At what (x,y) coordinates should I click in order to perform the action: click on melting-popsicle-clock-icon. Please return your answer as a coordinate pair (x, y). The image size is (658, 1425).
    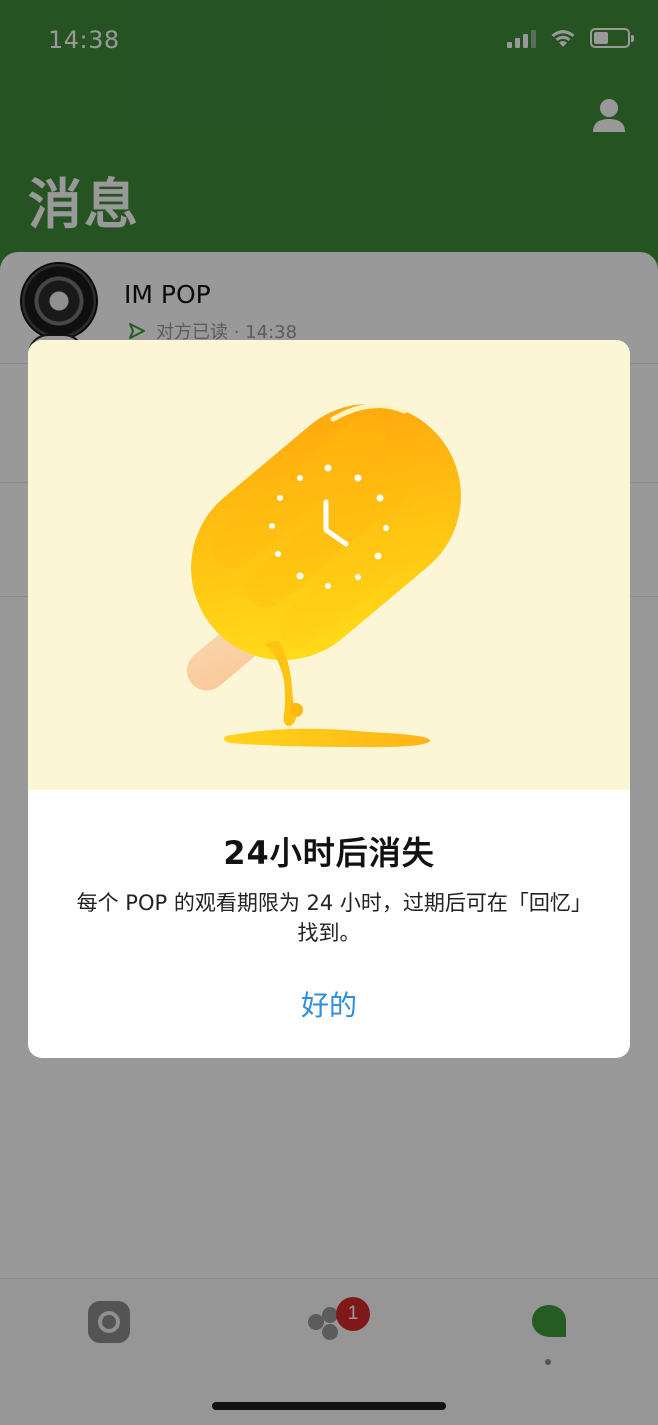
    Looking at the image, I should click on (323, 575).